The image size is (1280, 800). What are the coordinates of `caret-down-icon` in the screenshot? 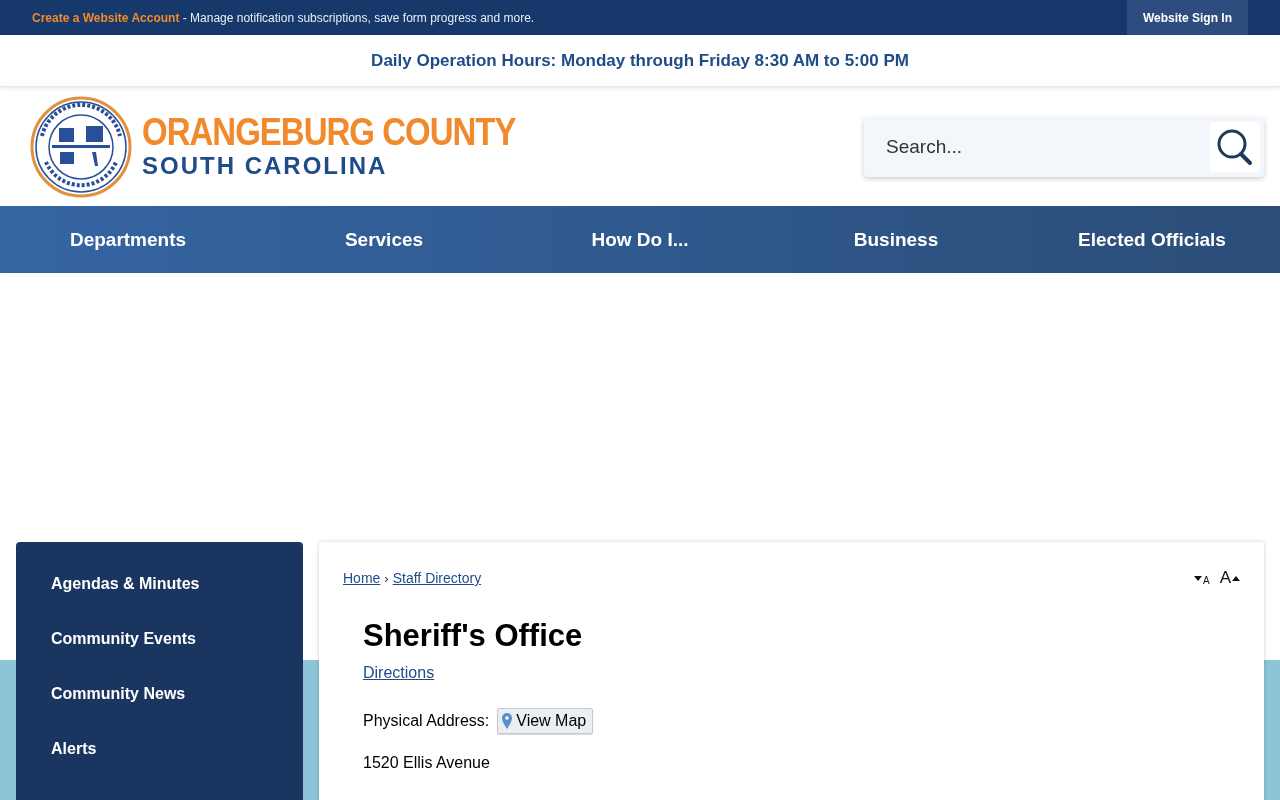 It's located at (1198, 578).